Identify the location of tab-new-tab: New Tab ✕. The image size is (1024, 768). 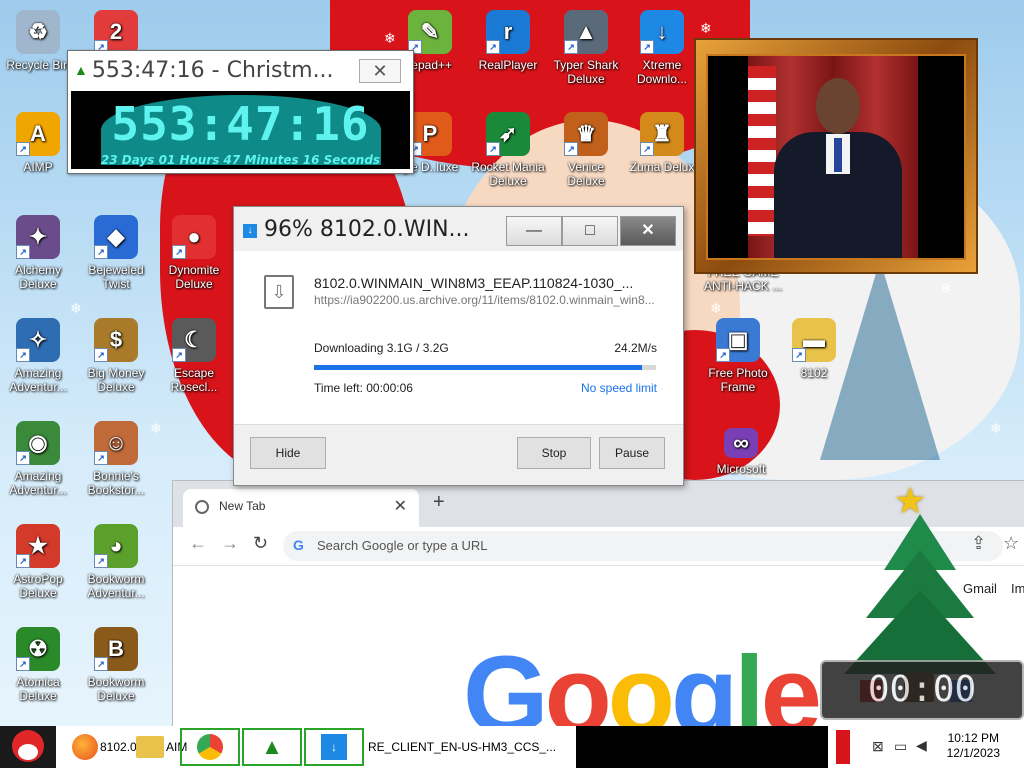
(301, 508).